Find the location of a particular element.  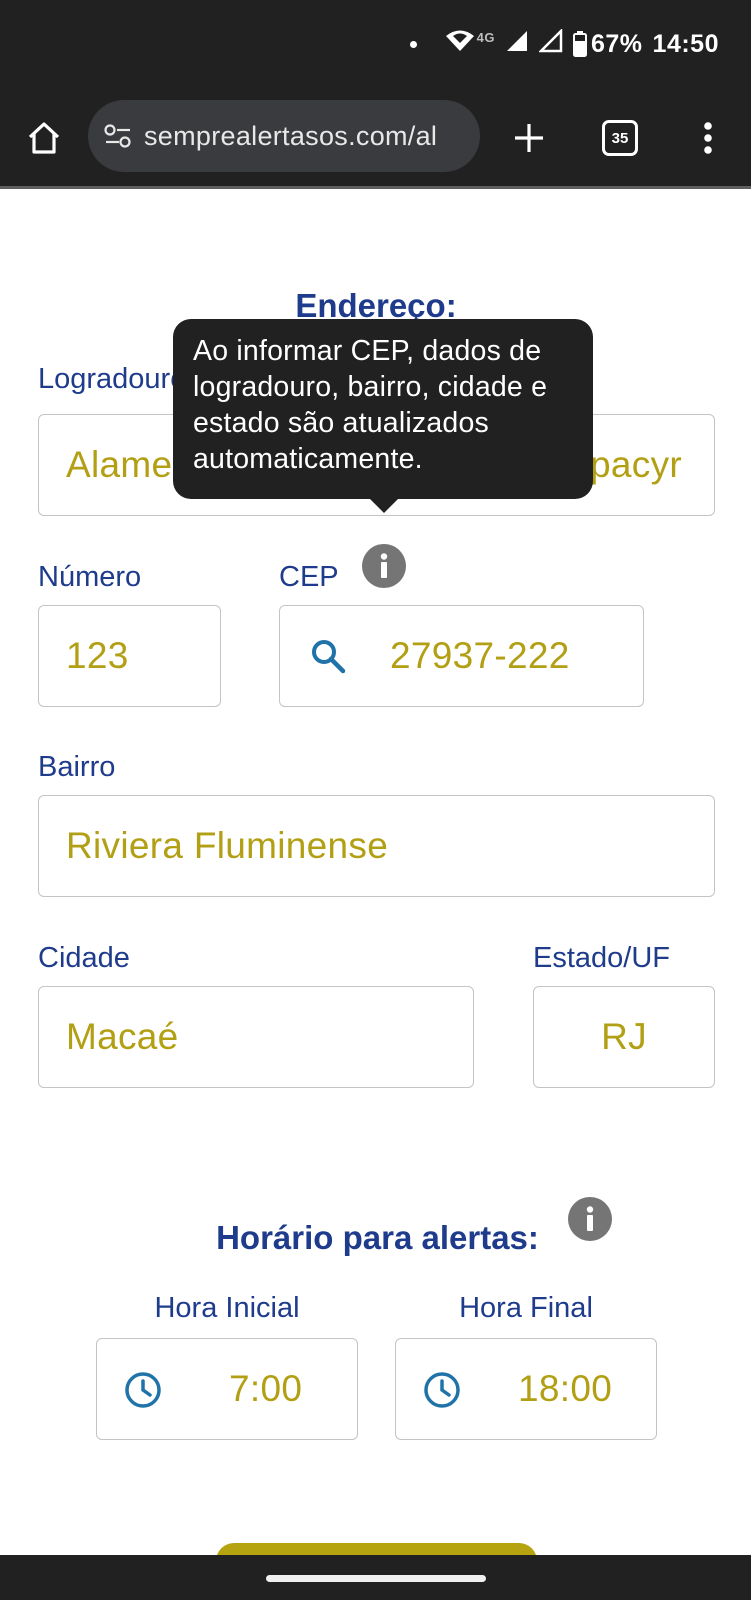

battery-icon is located at coordinates (580, 44).